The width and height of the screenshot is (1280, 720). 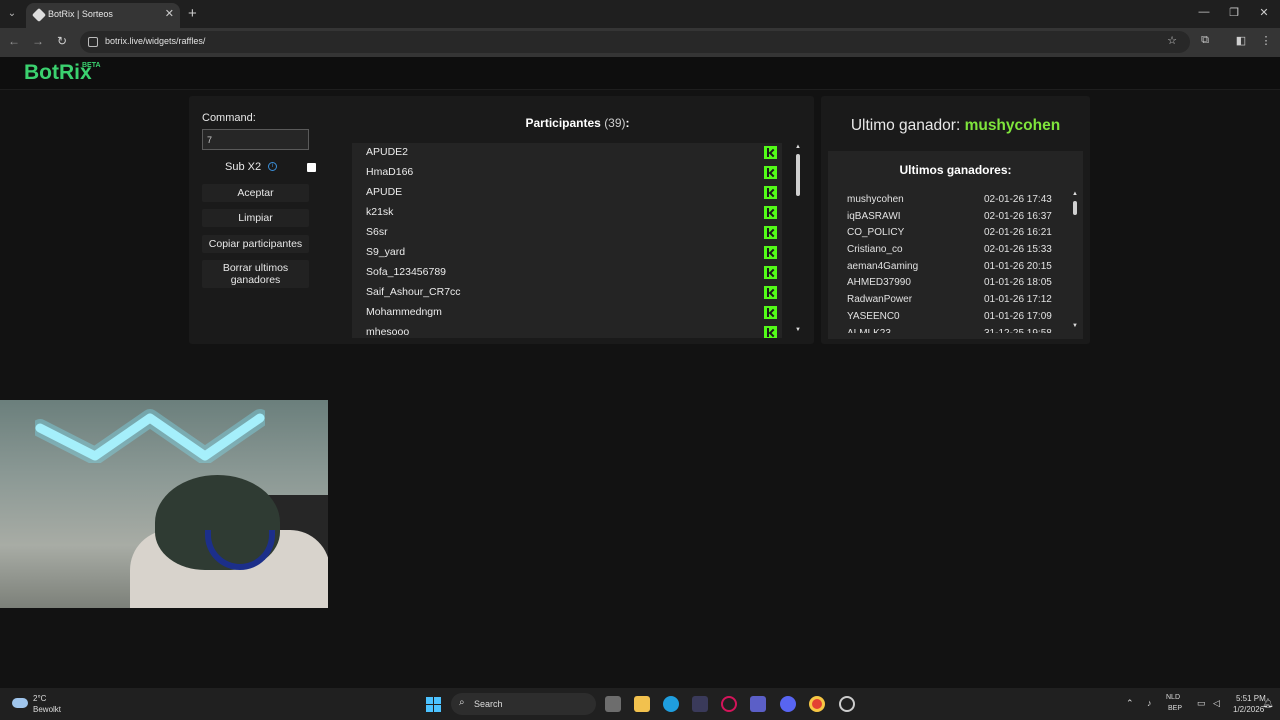 What do you see at coordinates (488, 704) in the screenshot?
I see `search-placeholder: Search` at bounding box center [488, 704].